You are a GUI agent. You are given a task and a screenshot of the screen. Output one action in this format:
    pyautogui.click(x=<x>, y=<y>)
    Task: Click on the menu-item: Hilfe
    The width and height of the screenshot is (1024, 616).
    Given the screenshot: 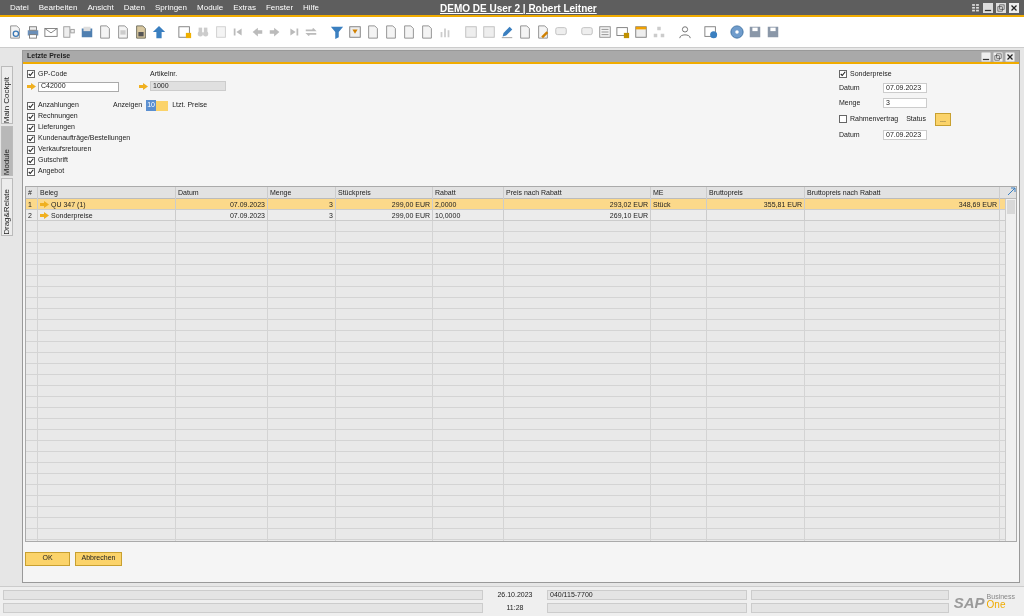 What is the action you would take?
    pyautogui.click(x=311, y=7)
    